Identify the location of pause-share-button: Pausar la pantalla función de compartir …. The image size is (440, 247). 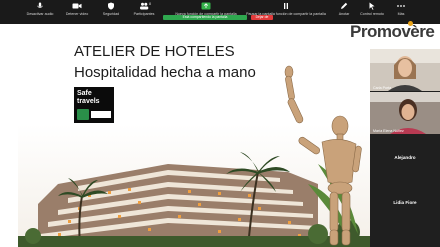
(286, 9).